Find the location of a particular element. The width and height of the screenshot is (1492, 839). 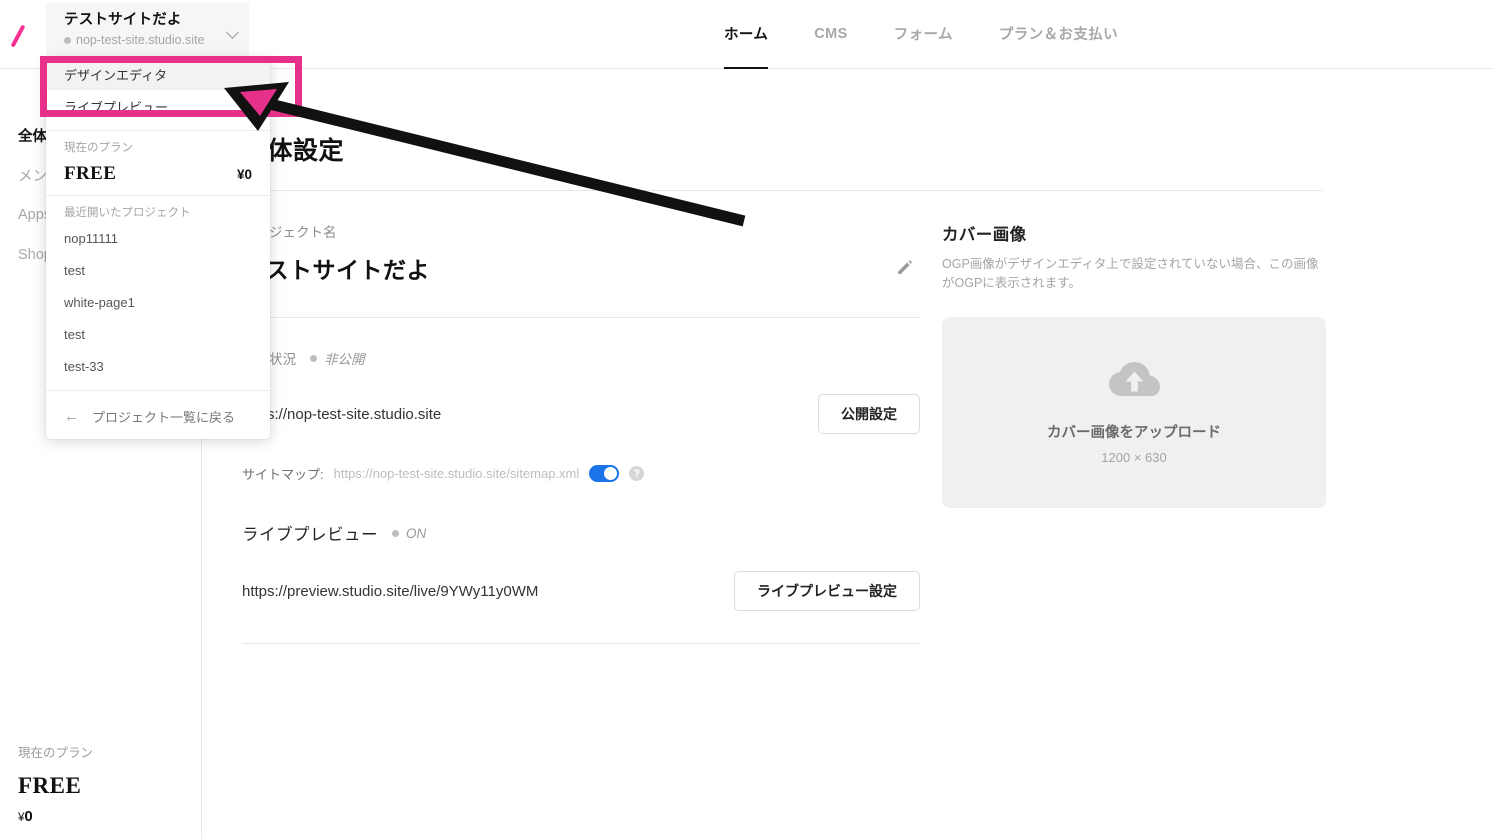

project-name-row: テストサイトだよ is located at coordinates (581, 268).